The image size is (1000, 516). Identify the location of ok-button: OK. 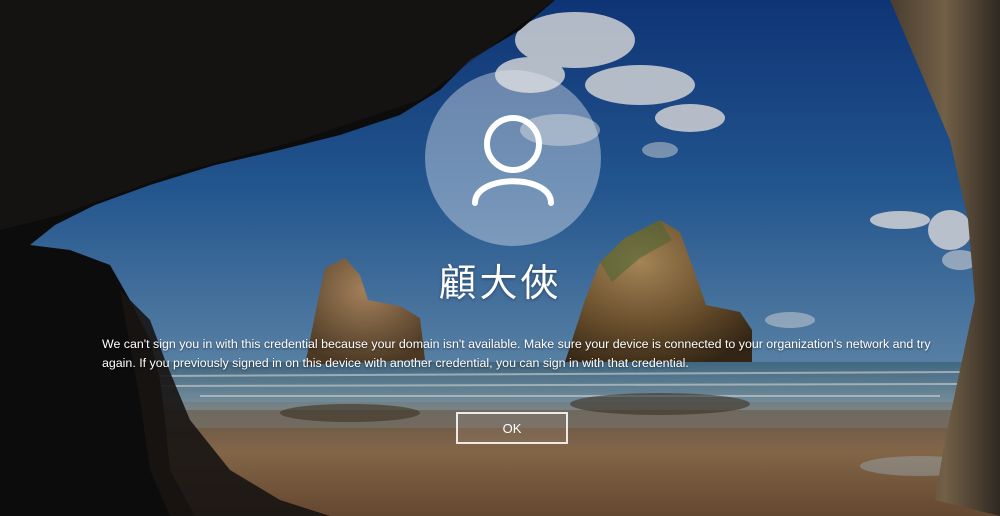
(512, 428).